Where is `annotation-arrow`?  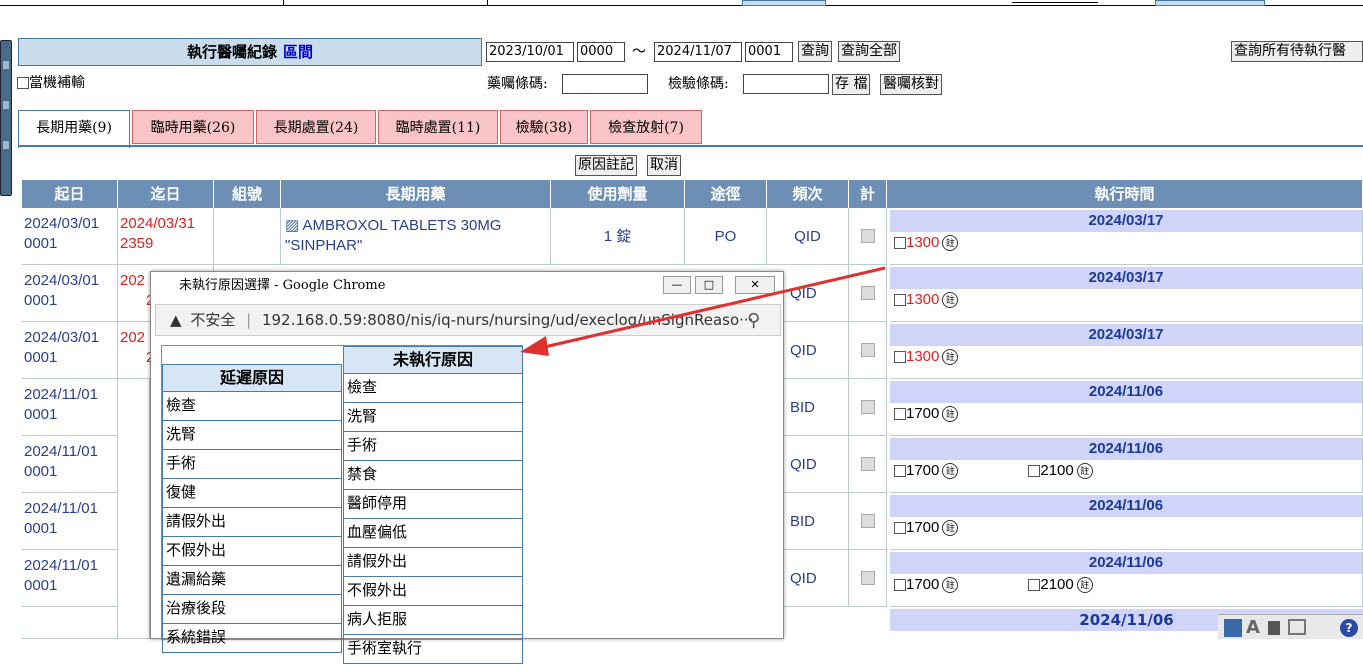
annotation-arrow is located at coordinates (703, 311).